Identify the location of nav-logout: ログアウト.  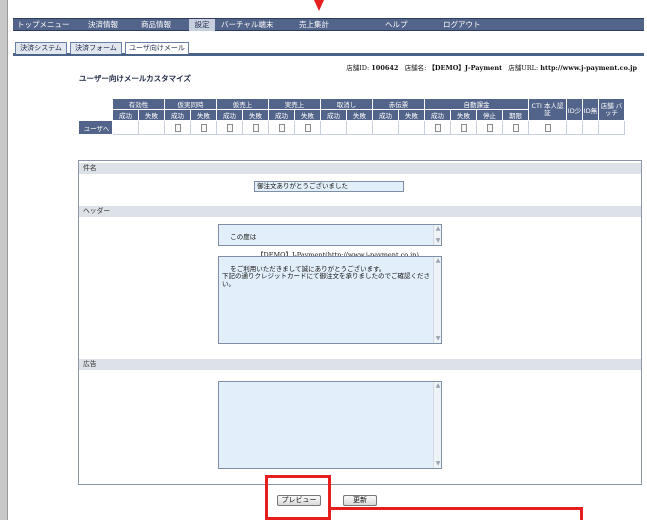
(468, 25).